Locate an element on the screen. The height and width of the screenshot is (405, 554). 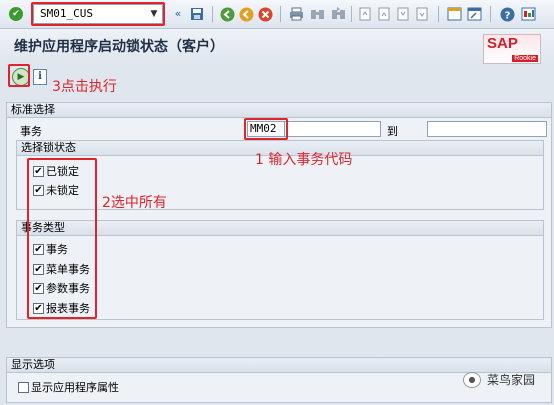
highlight-transaction is located at coordinates (266, 129).